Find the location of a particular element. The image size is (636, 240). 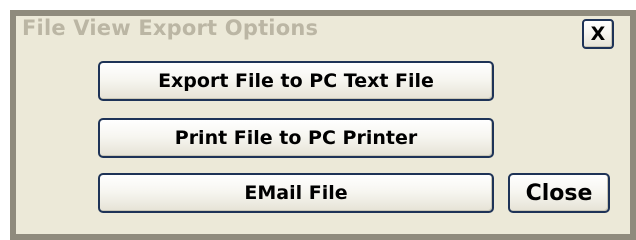

export-to-text-file-button: Export File to PC Text File is located at coordinates (296, 81).